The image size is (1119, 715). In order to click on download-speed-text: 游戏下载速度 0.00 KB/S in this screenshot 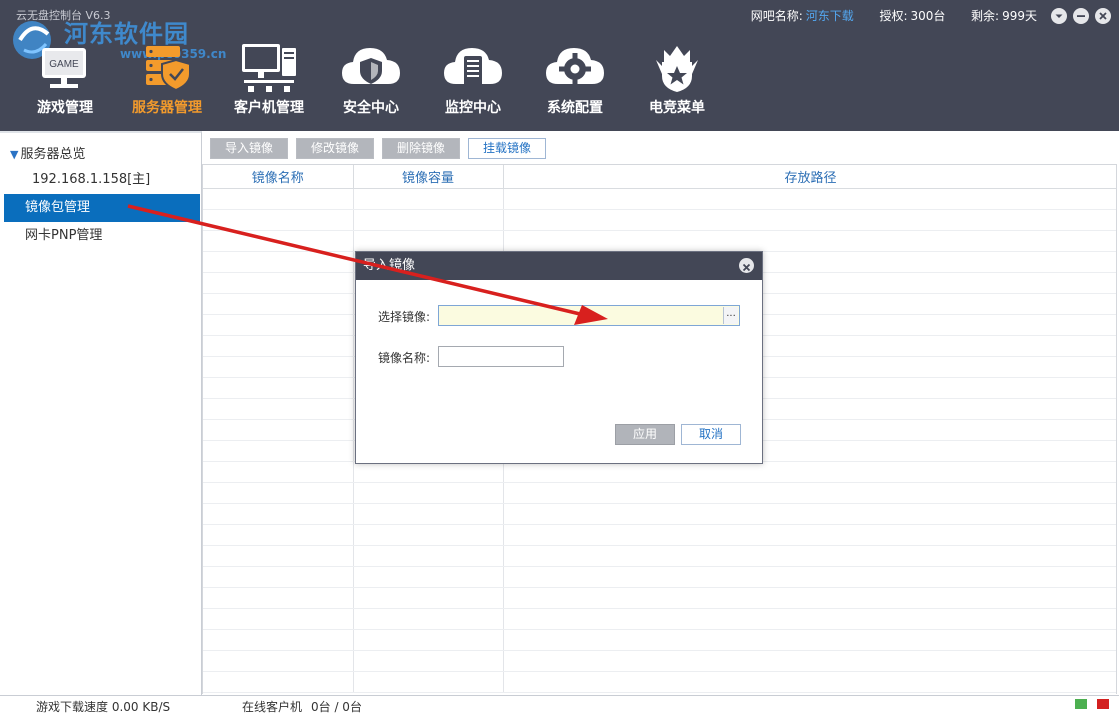, I will do `click(103, 707)`.